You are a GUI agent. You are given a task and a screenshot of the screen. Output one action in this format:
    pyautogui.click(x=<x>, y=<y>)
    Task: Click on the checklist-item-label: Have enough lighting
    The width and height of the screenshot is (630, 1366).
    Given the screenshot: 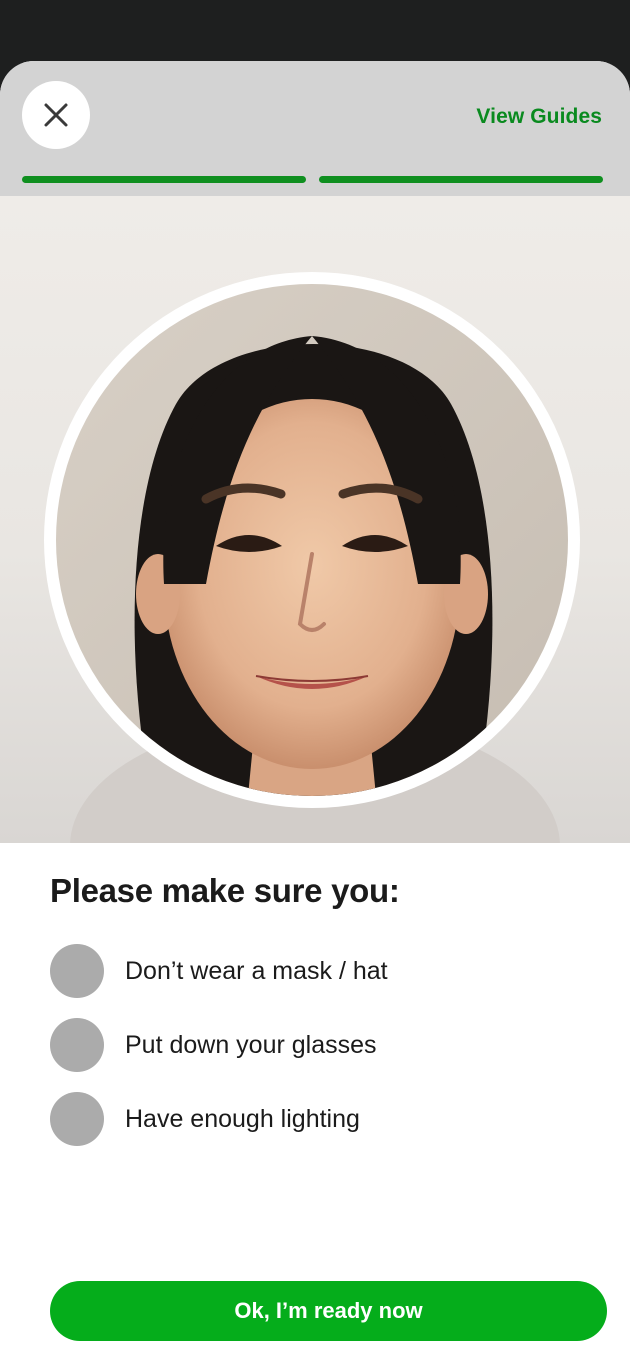 What is the action you would take?
    pyautogui.click(x=242, y=1118)
    